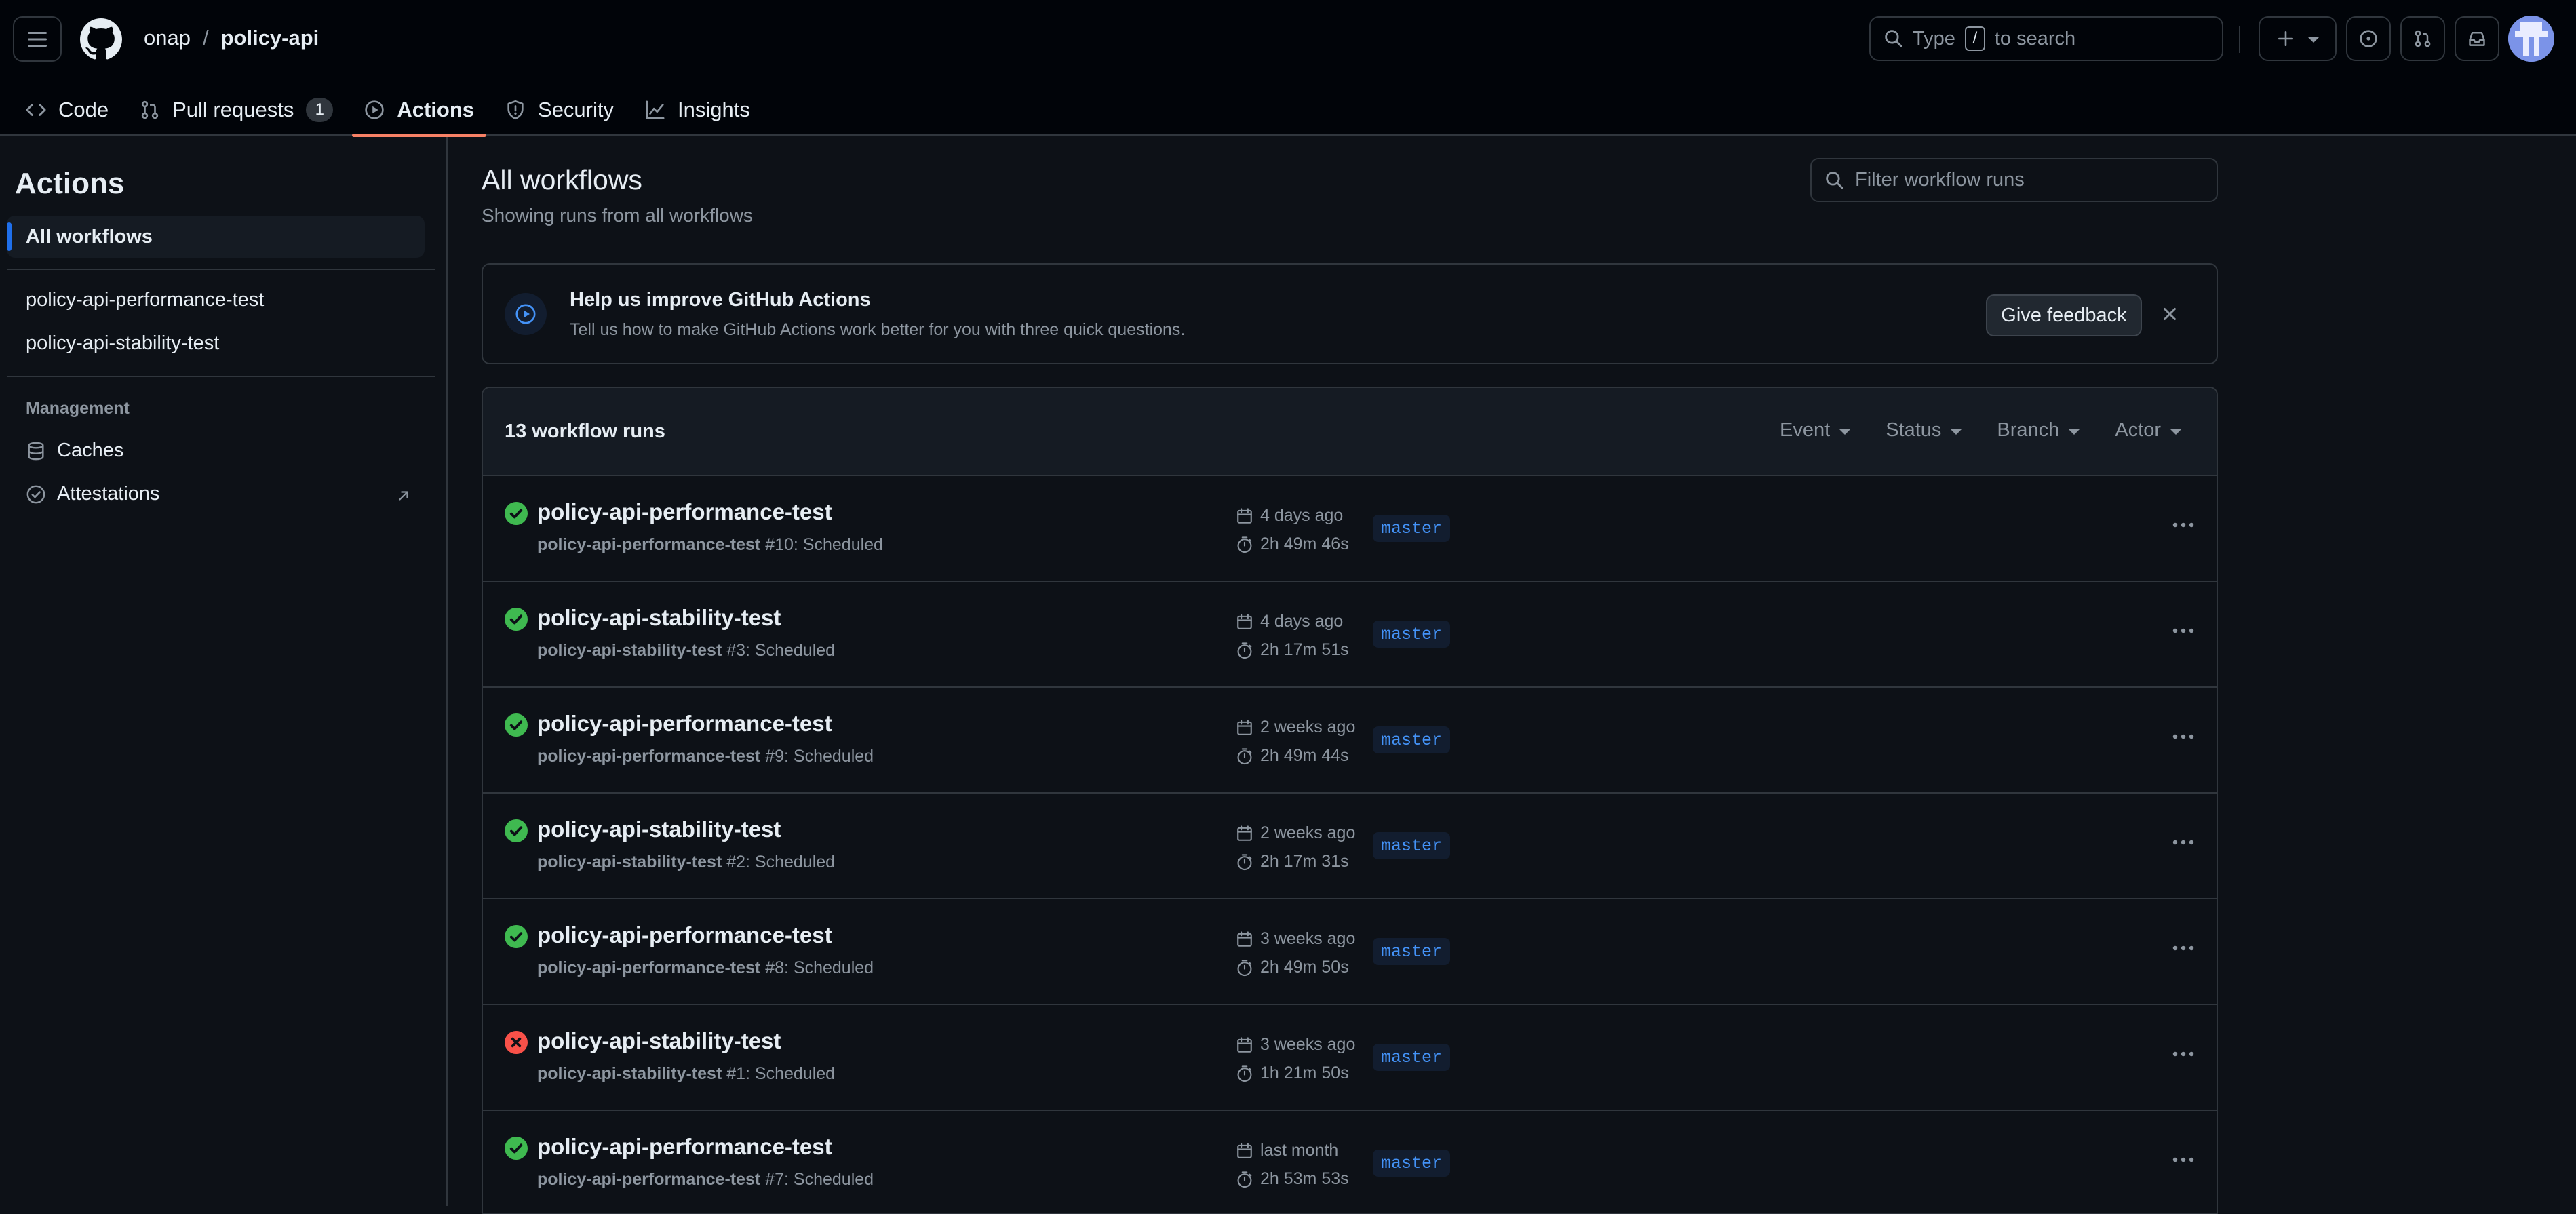 This screenshot has height=1214, width=2576. What do you see at coordinates (74, 451) in the screenshot?
I see `sidebar-item-caches: Caches` at bounding box center [74, 451].